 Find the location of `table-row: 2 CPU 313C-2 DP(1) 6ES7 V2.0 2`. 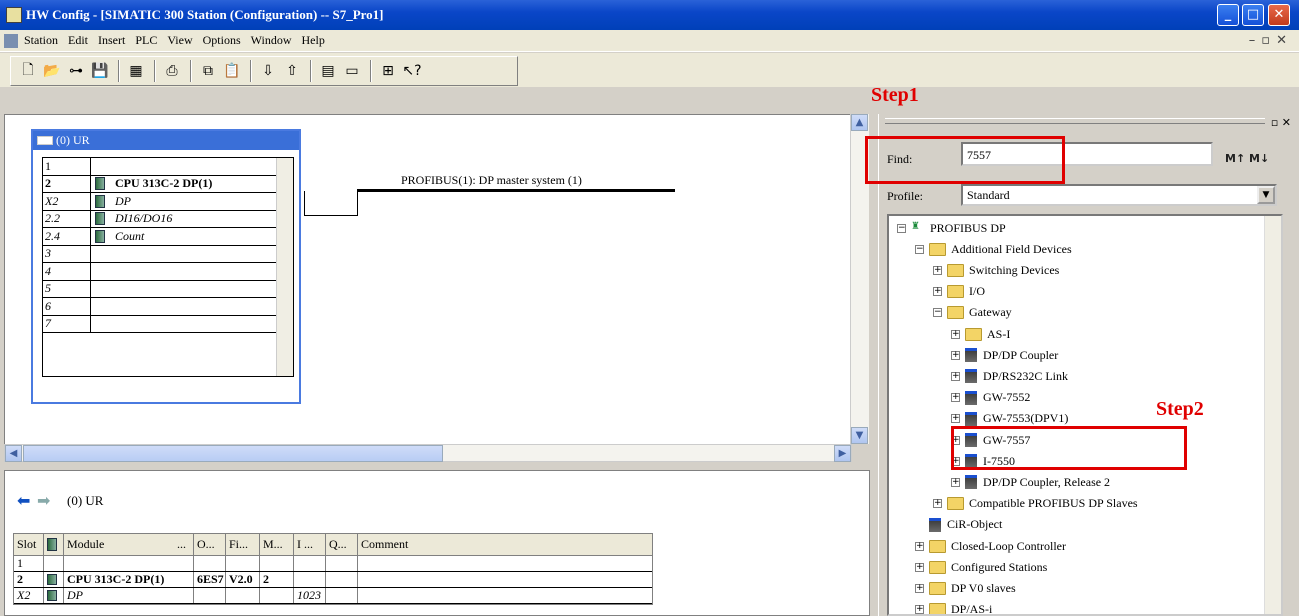

table-row: 2 CPU 313C-2 DP(1) 6ES7 V2.0 2 is located at coordinates (333, 580).